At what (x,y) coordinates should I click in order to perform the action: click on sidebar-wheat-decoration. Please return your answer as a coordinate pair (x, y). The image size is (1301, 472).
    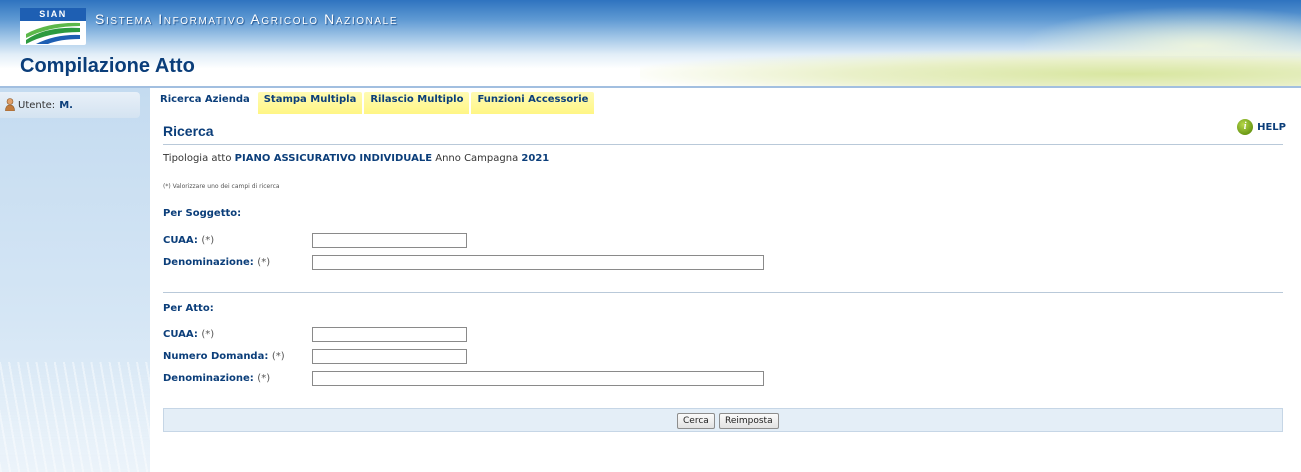
    Looking at the image, I should click on (75, 417).